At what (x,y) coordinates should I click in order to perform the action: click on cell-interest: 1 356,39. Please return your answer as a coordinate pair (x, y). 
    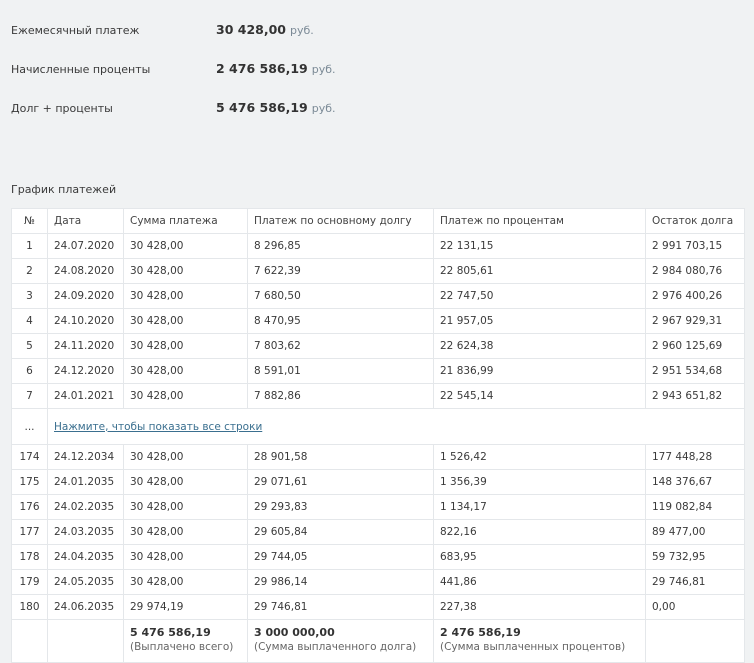
    Looking at the image, I should click on (539, 482).